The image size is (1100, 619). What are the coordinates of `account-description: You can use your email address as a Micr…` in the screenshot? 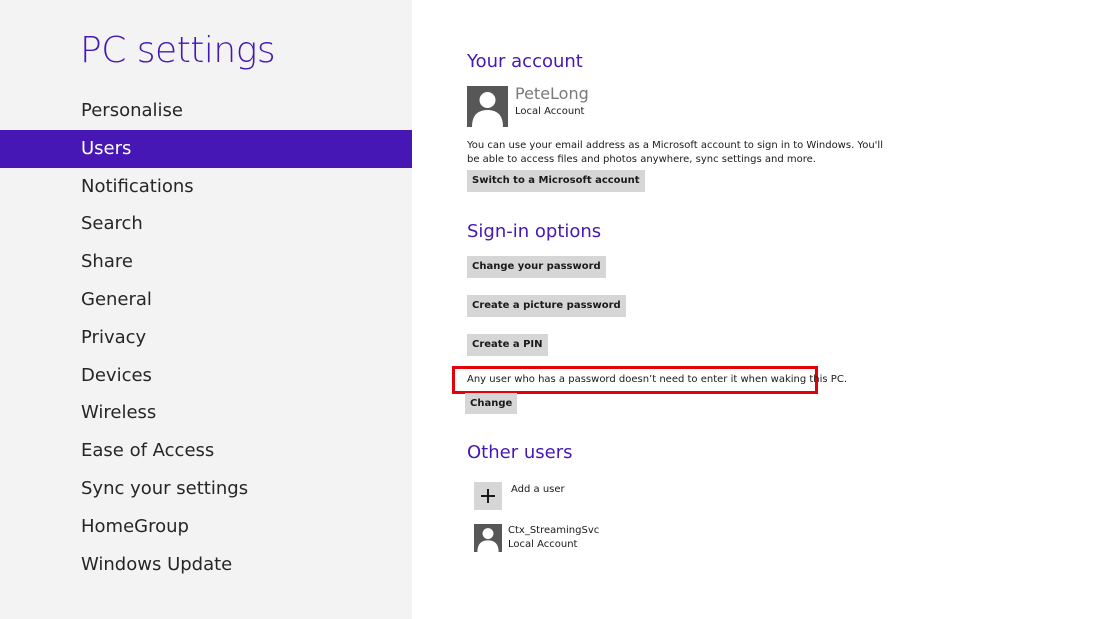 It's located at (675, 152).